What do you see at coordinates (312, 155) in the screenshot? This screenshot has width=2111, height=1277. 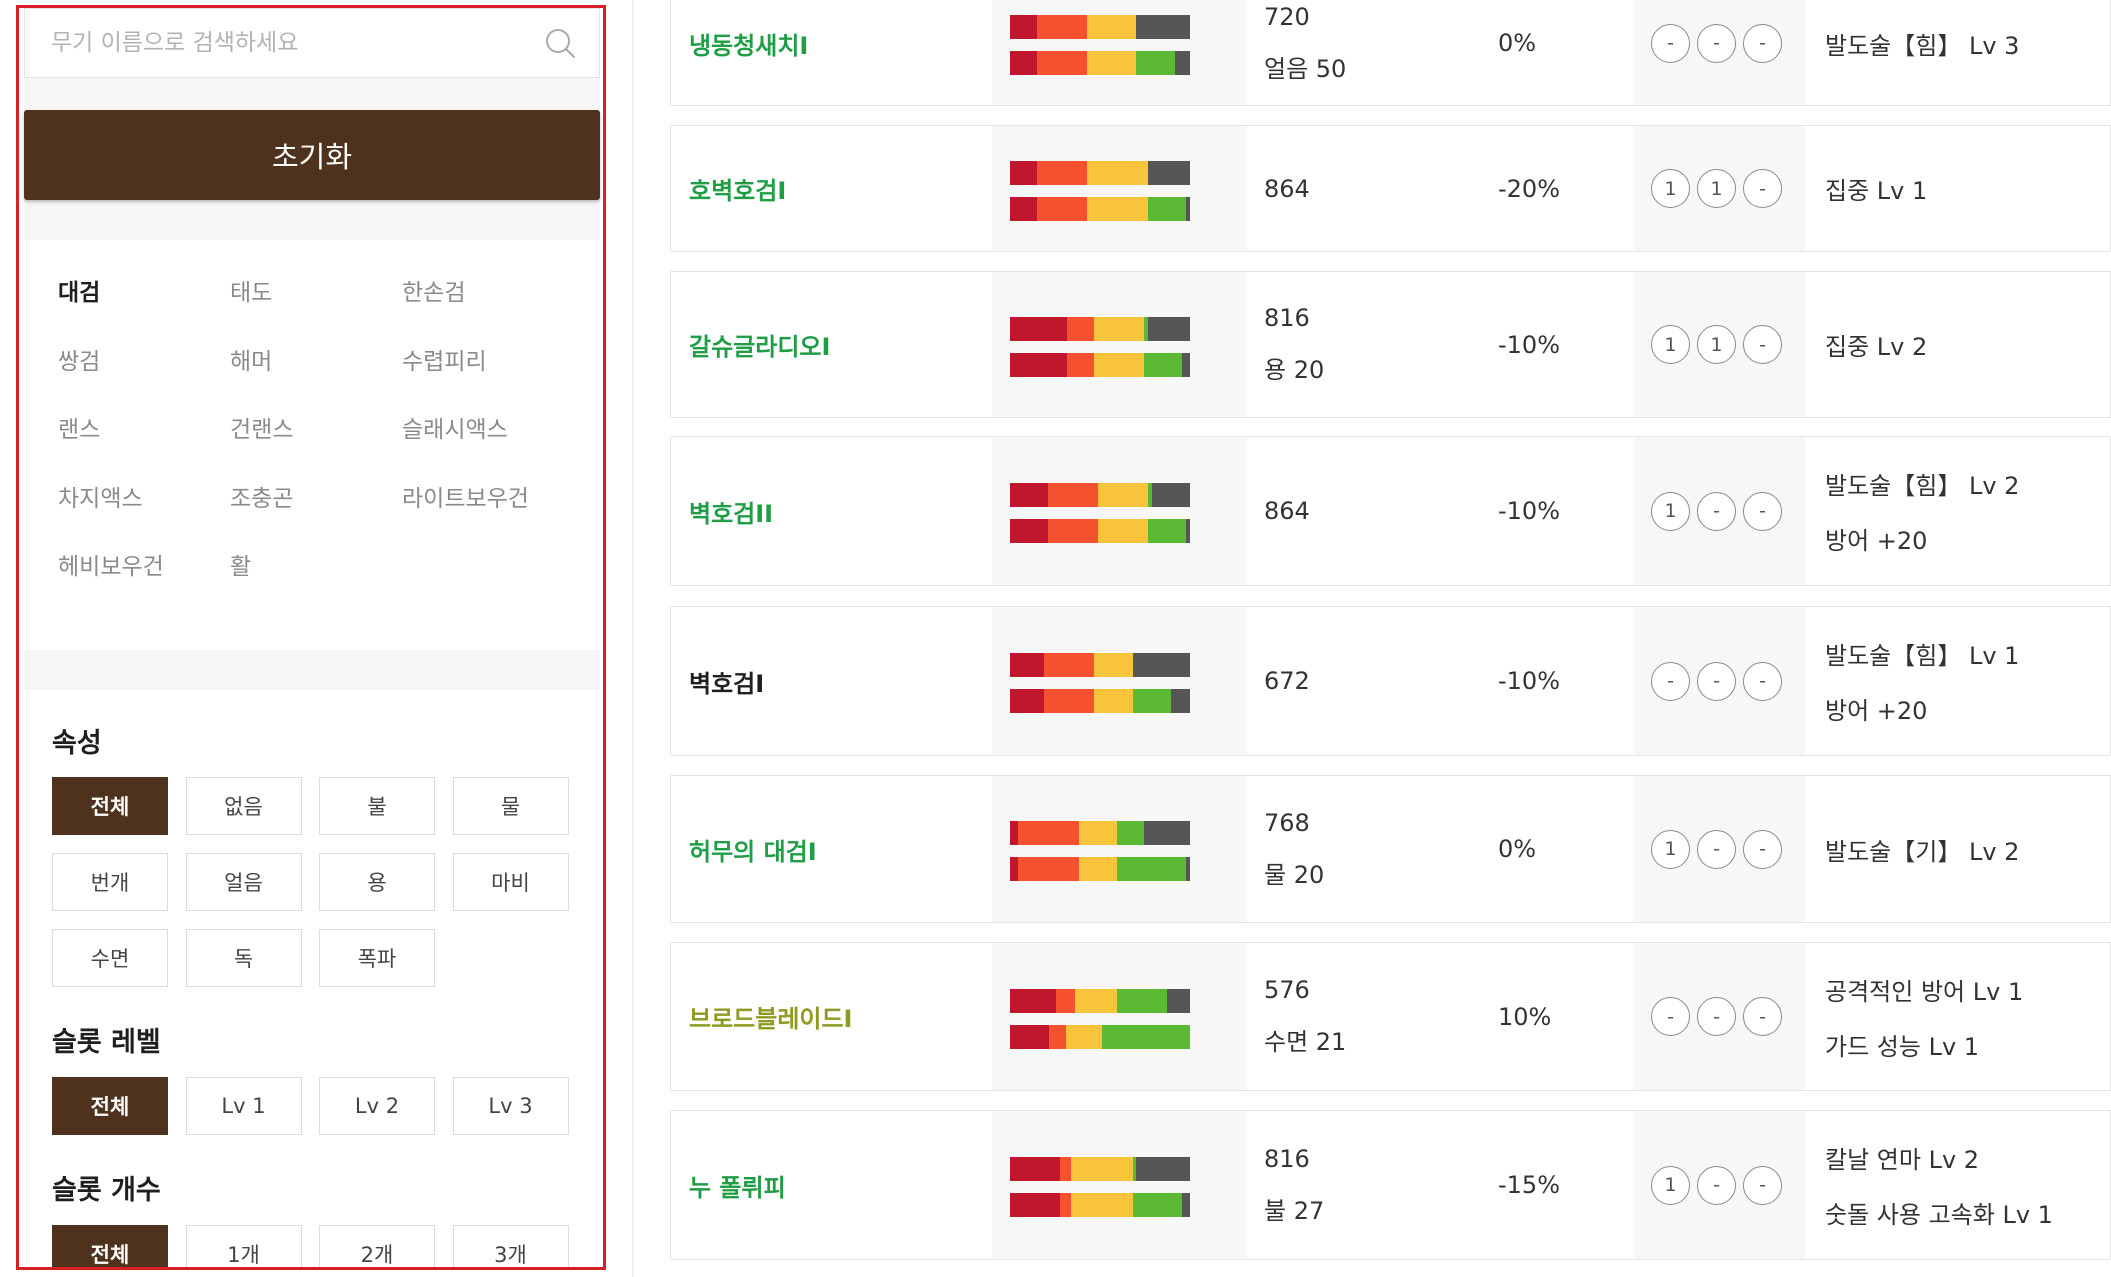 I see `reset-button: 초기화` at bounding box center [312, 155].